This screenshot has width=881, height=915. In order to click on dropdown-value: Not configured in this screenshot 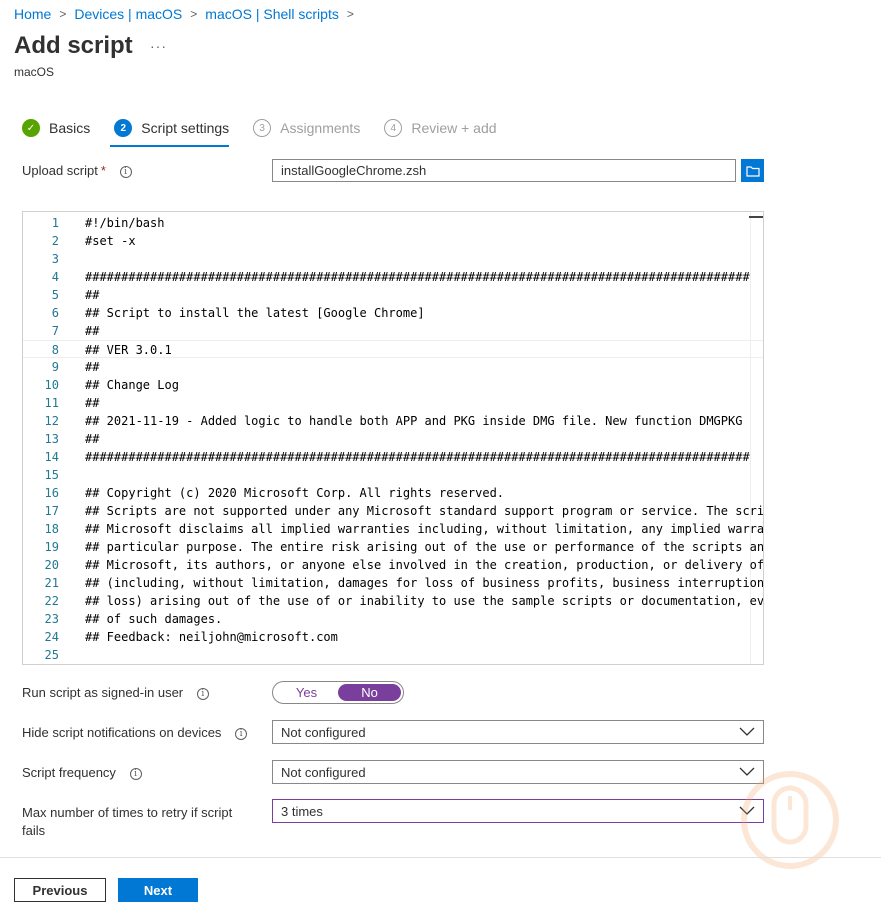, I will do `click(323, 732)`.